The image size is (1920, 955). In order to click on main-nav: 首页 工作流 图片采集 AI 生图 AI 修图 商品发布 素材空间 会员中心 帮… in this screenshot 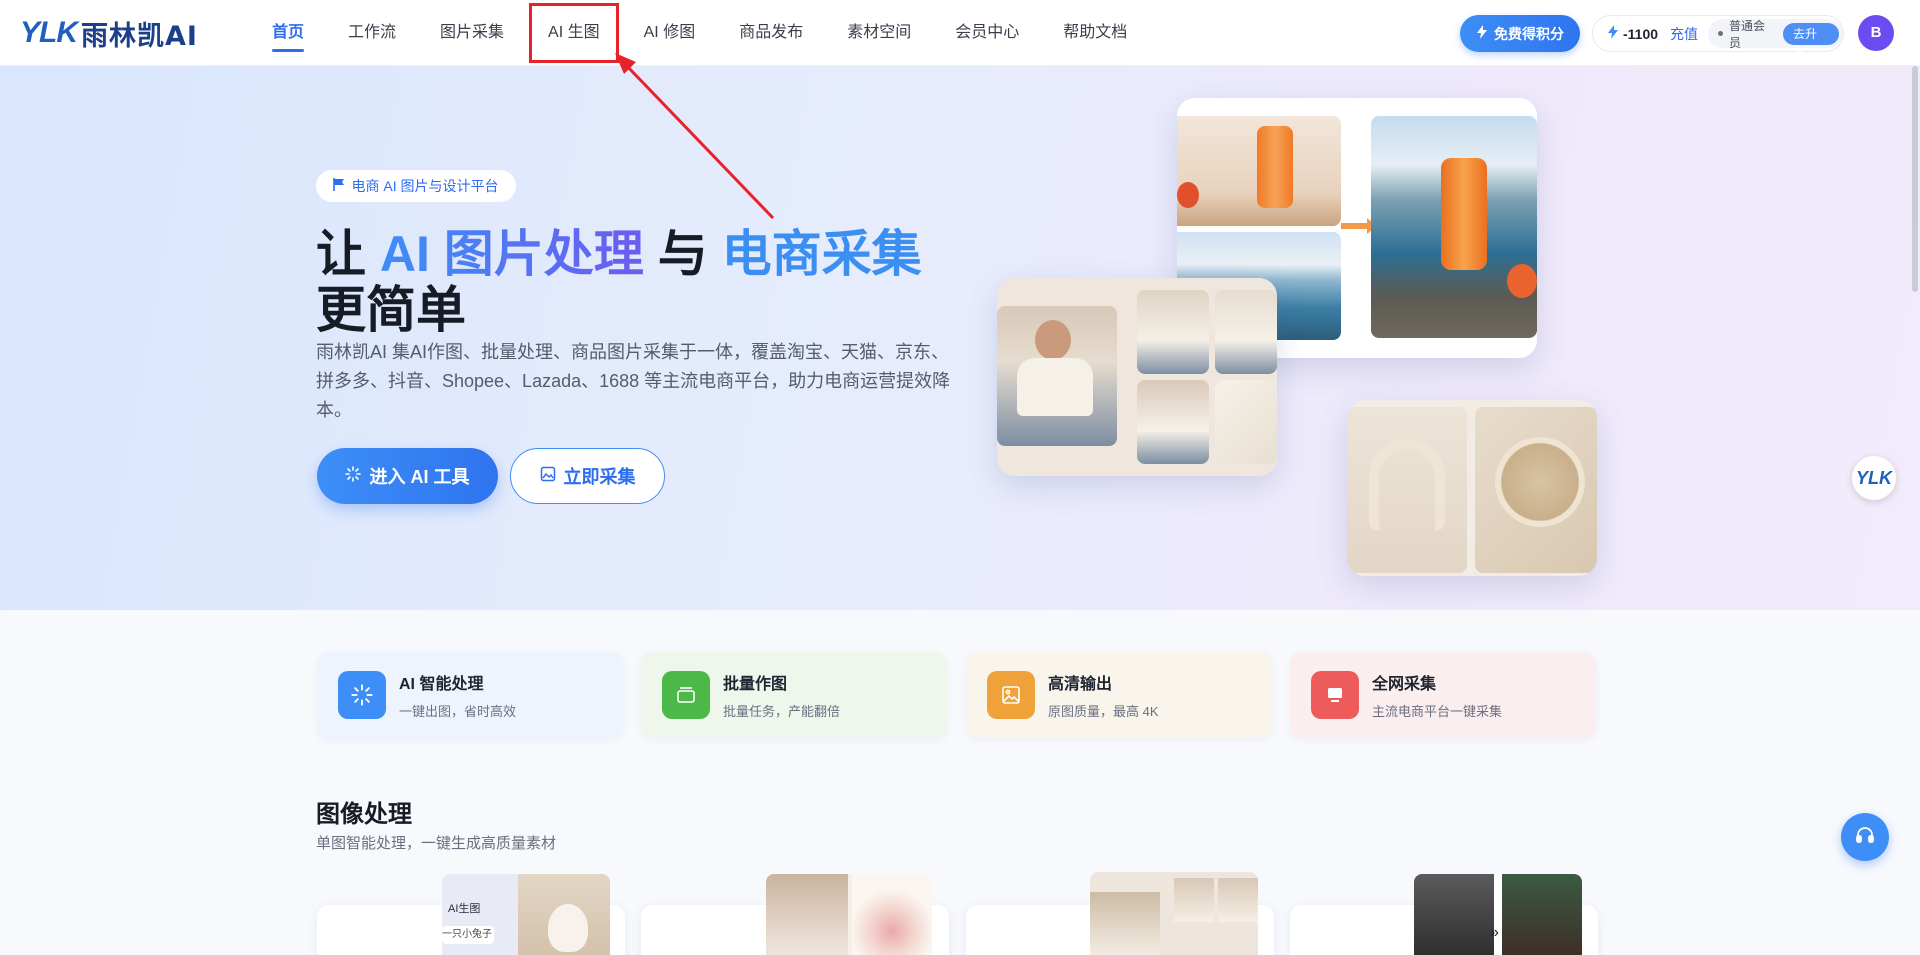, I will do `click(699, 33)`.